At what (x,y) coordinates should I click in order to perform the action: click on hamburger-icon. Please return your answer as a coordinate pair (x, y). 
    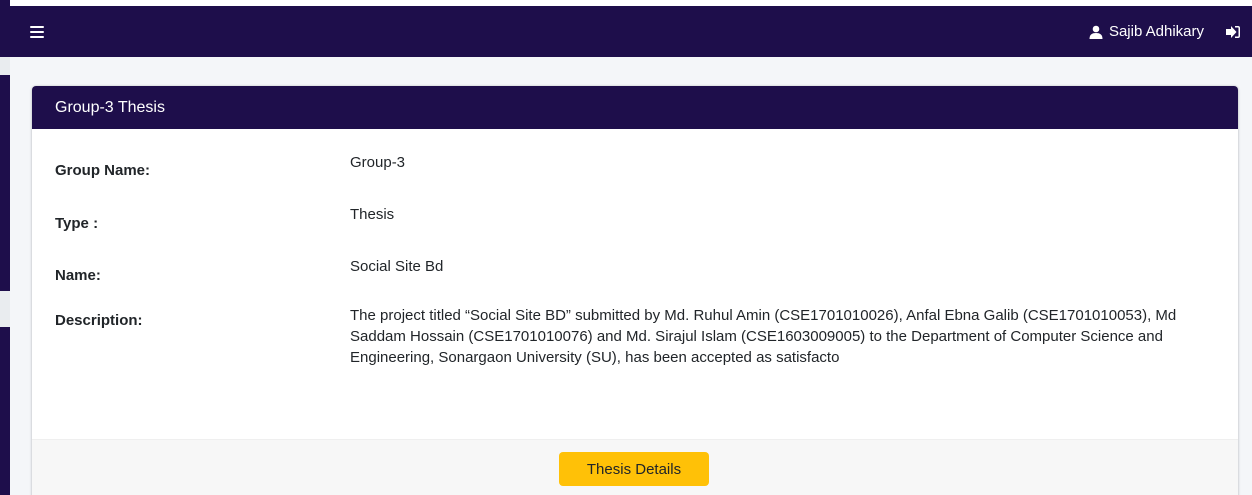
    Looking at the image, I should click on (37, 31).